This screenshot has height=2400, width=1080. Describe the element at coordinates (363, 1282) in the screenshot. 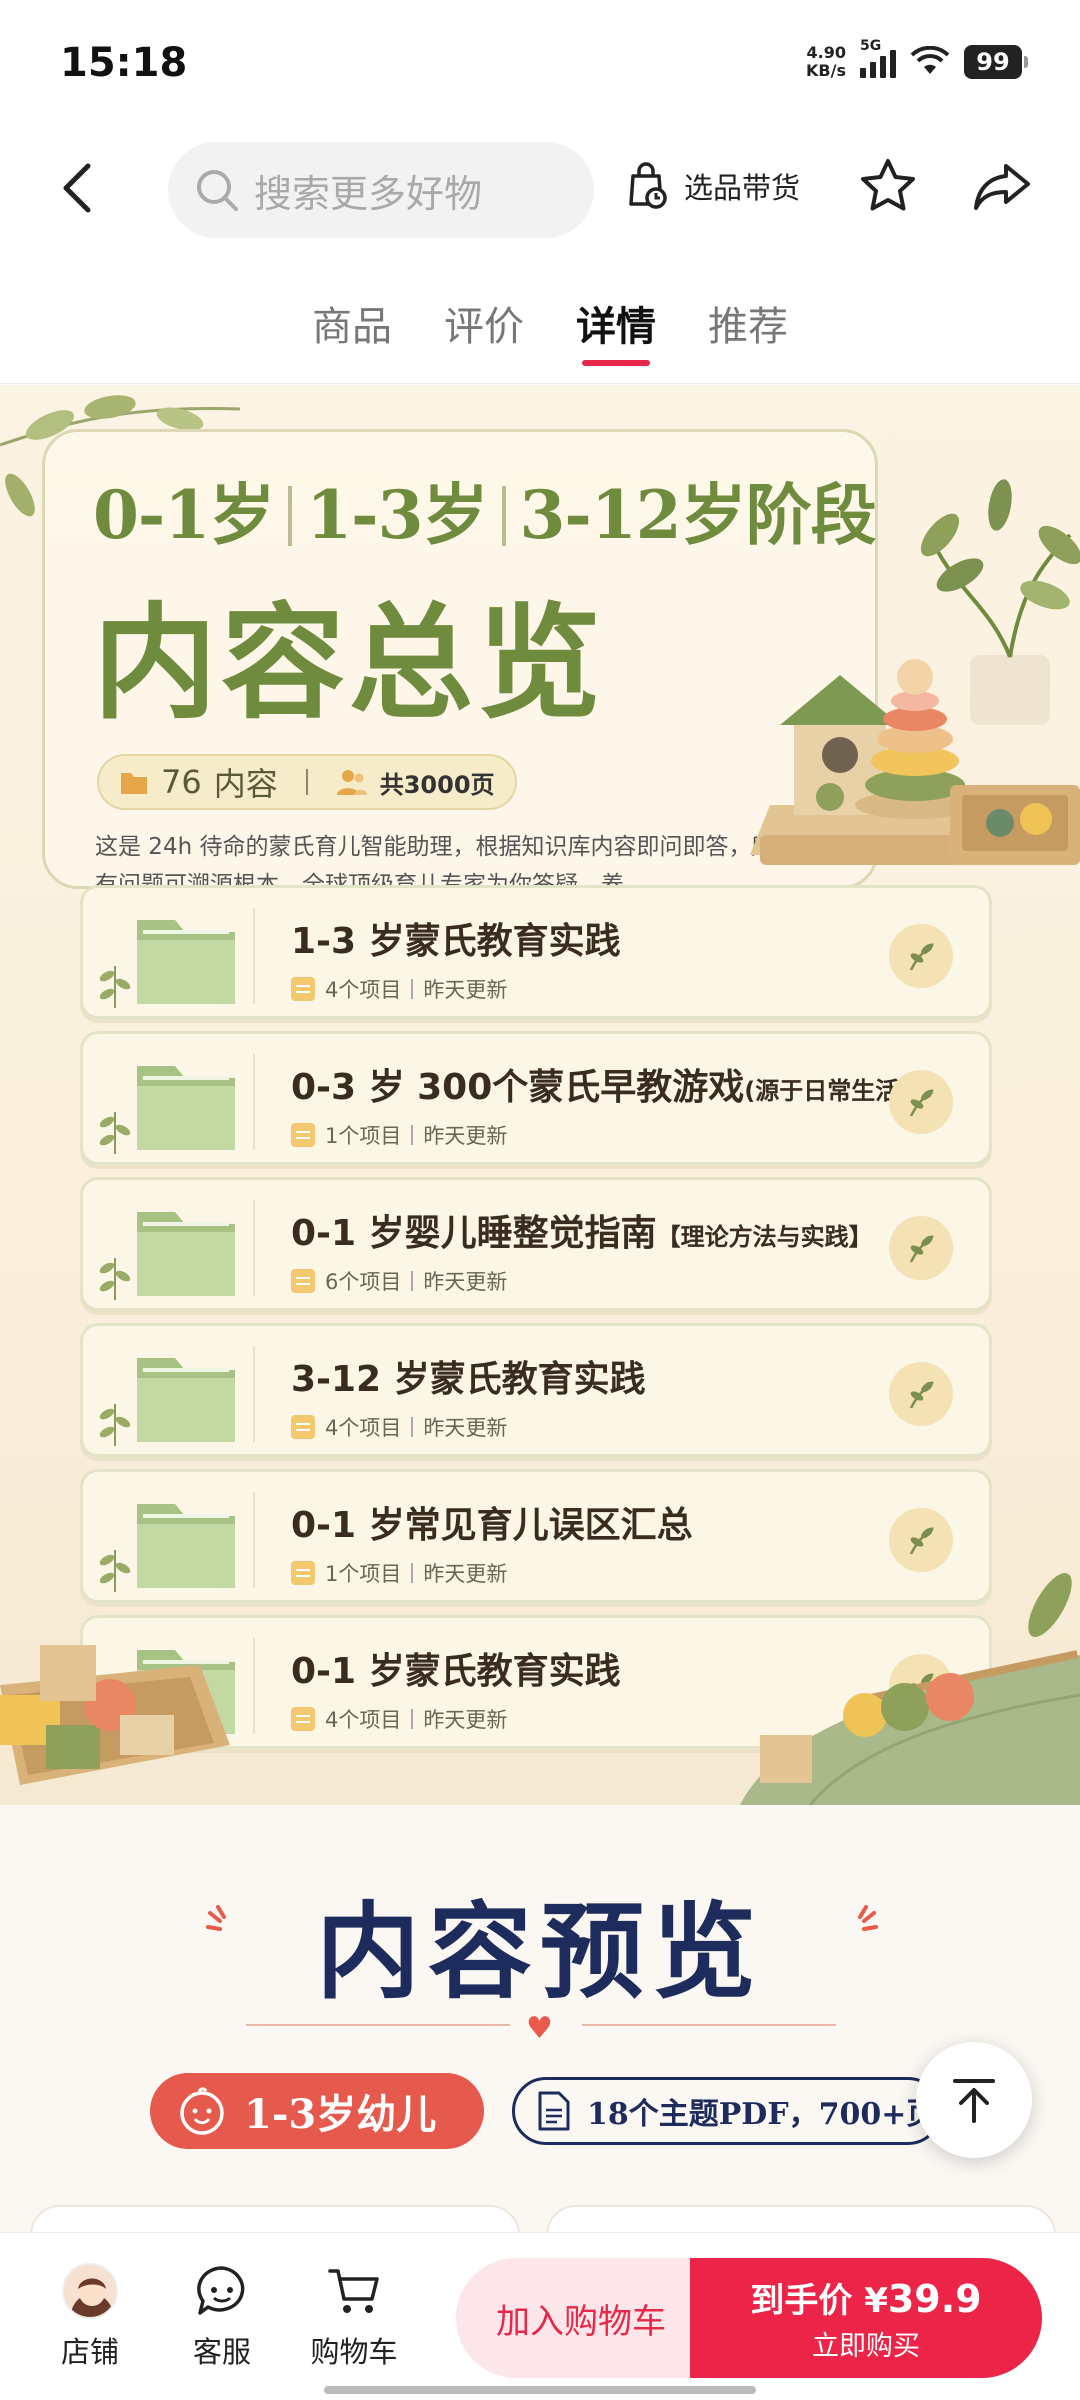

I see `folder-item-count: 6个项目` at that location.